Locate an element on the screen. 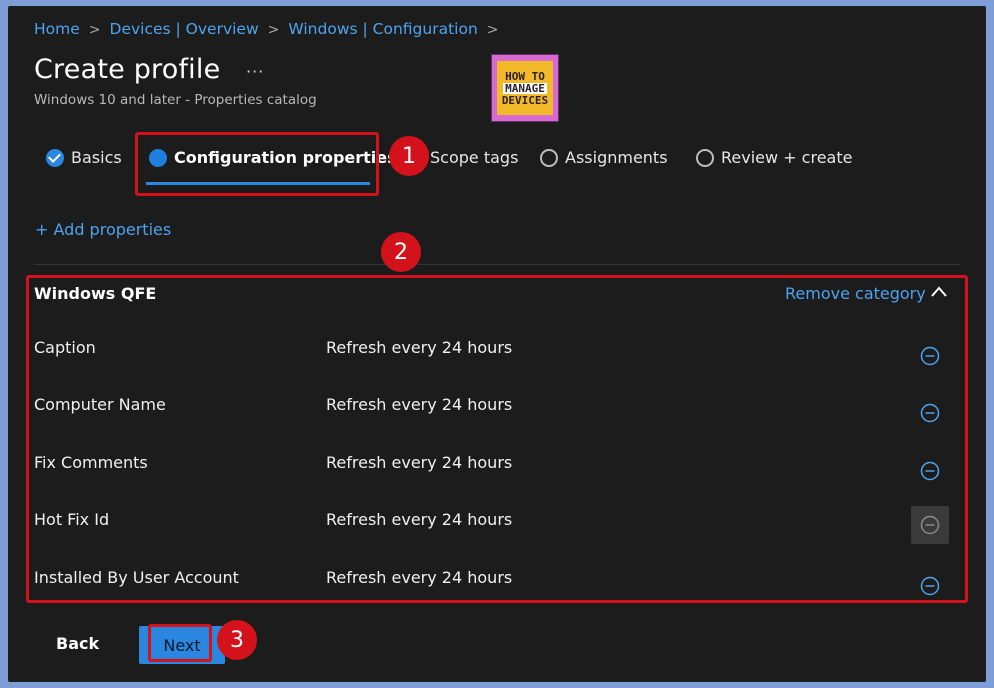 The height and width of the screenshot is (688, 994). logo-line: MANAGE is located at coordinates (525, 88).